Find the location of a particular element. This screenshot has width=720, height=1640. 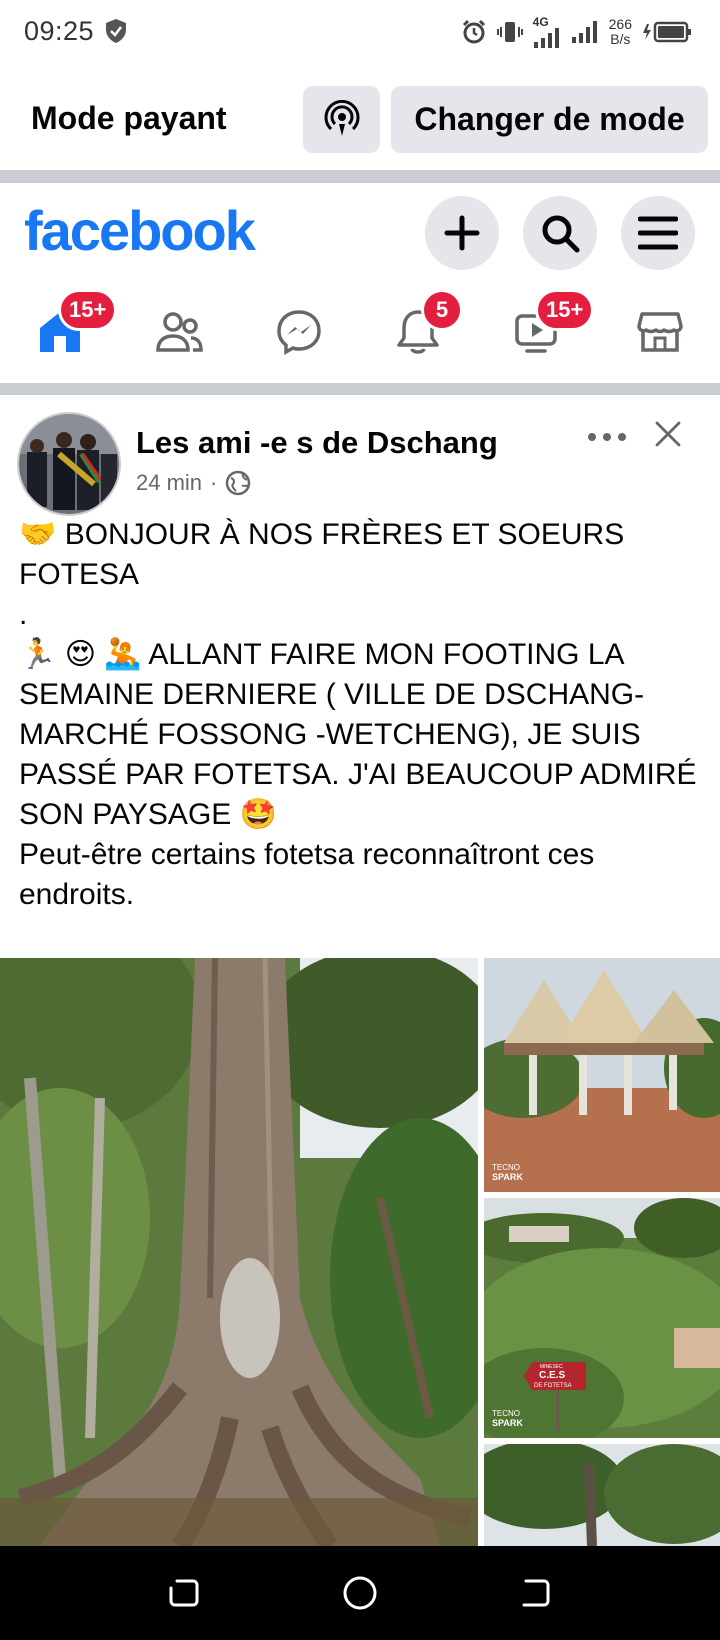

post-author: Les ami -e s de Dschang is located at coordinates (317, 443).